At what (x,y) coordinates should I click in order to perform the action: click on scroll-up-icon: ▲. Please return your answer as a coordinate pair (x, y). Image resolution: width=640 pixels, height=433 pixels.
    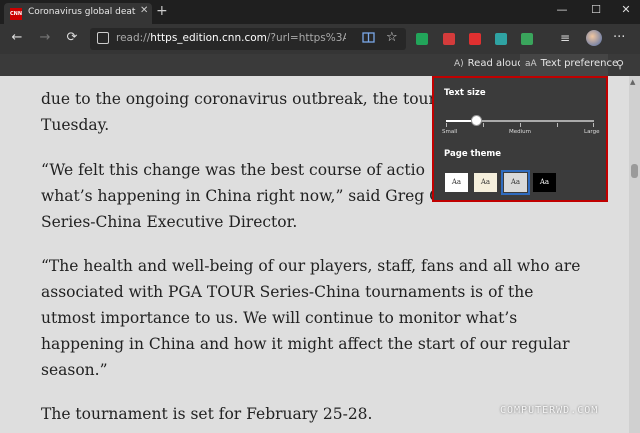
    Looking at the image, I should click on (632, 82).